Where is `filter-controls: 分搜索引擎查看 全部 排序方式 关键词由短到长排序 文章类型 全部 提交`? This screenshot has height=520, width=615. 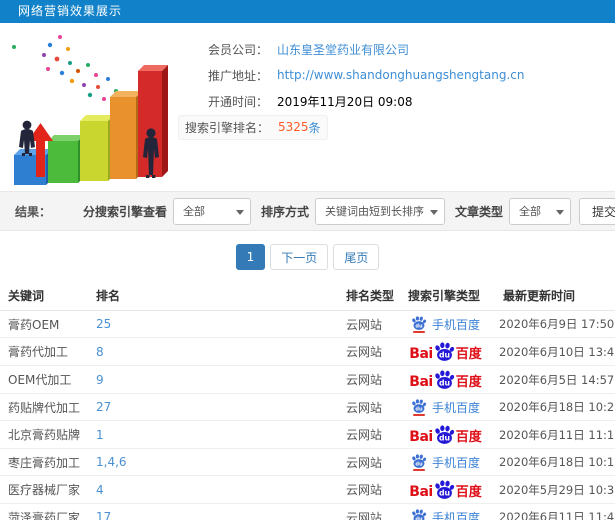 filter-controls: 分搜索引擎查看 全部 排序方式 关键词由短到长排序 文章类型 全部 提交 is located at coordinates (344, 211).